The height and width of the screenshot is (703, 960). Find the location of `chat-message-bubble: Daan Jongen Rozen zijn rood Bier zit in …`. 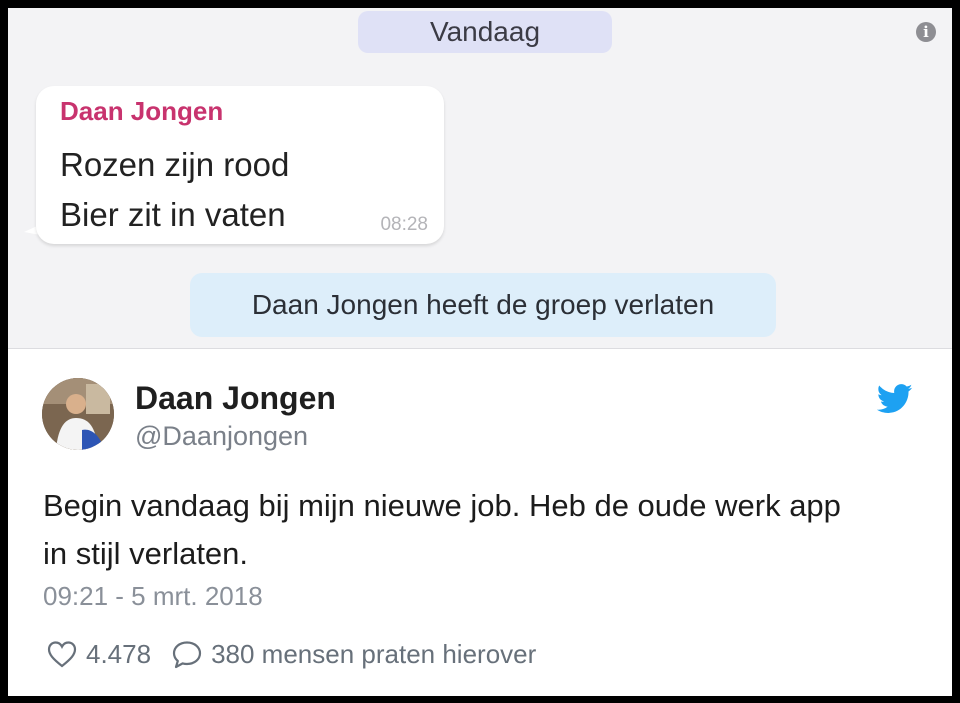

chat-message-bubble: Daan Jongen Rozen zijn rood Bier zit in … is located at coordinates (240, 165).